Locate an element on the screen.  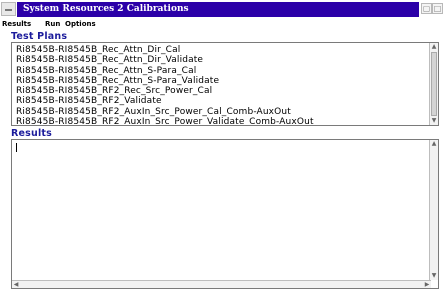
menu-run: Run is located at coordinates (52, 24).